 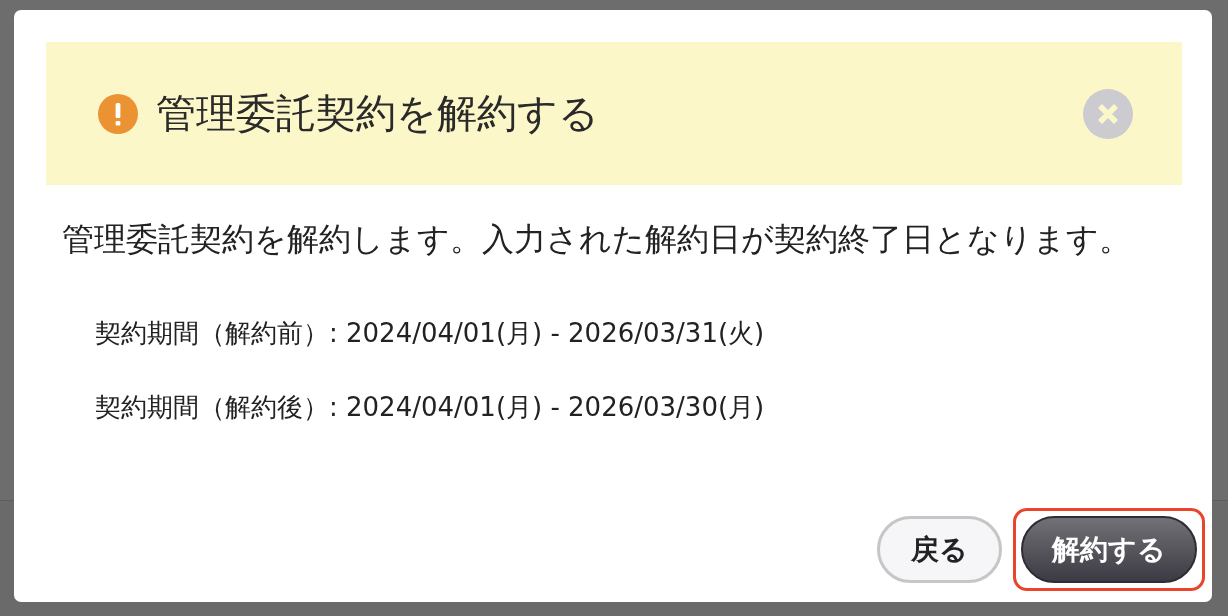 What do you see at coordinates (1109, 549) in the screenshot?
I see `cancel-contract-button: 解約する` at bounding box center [1109, 549].